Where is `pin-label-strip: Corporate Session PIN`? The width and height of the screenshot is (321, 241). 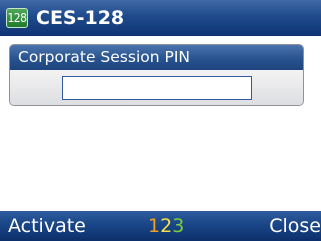 pin-label-strip: Corporate Session PIN is located at coordinates (156, 57).